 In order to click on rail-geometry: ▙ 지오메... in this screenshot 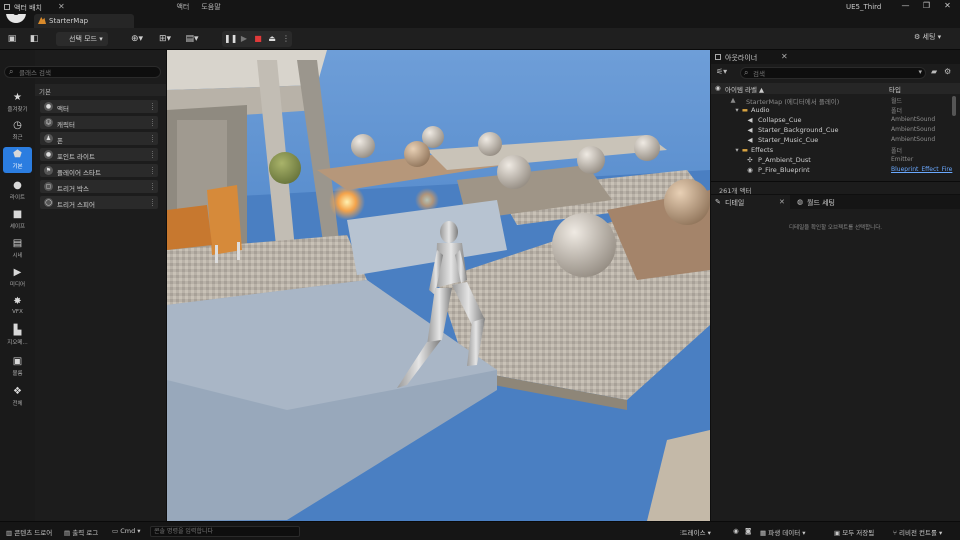, I will do `click(17, 336)`.